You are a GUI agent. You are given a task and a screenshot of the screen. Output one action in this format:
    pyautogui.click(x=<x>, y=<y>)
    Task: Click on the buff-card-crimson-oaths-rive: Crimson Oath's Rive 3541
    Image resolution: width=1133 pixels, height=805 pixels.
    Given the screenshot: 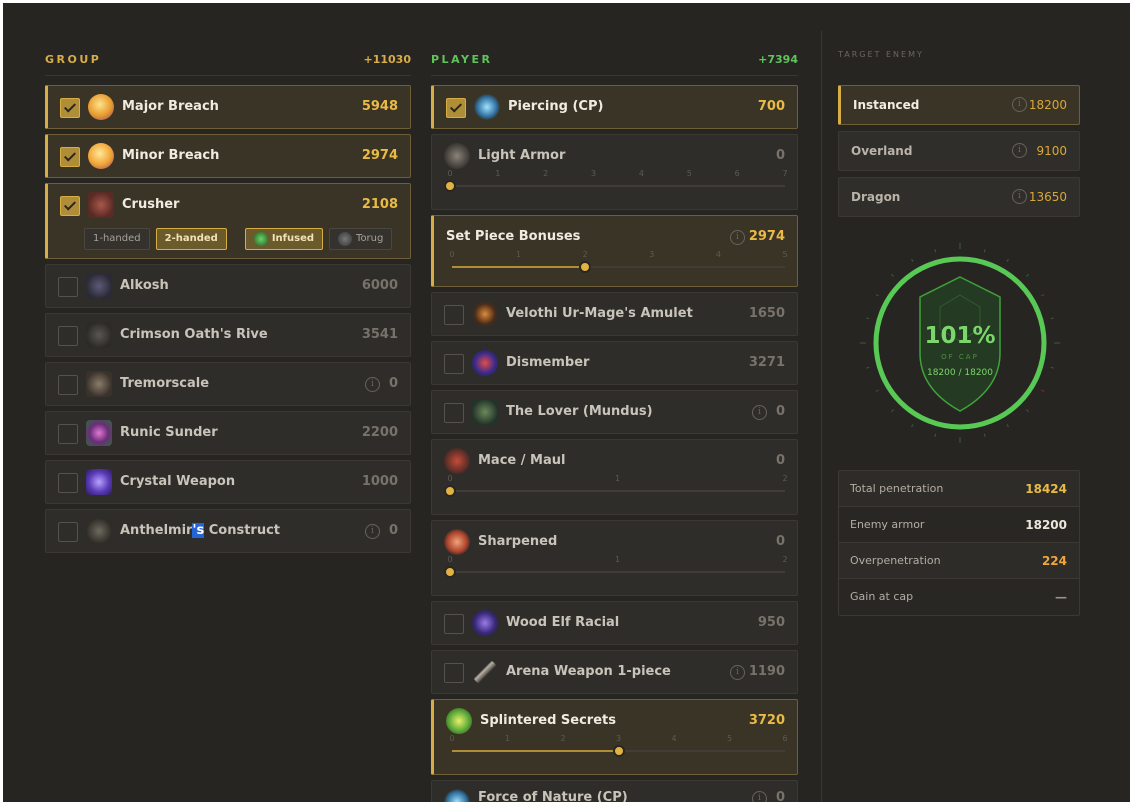 What is the action you would take?
    pyautogui.click(x=228, y=335)
    